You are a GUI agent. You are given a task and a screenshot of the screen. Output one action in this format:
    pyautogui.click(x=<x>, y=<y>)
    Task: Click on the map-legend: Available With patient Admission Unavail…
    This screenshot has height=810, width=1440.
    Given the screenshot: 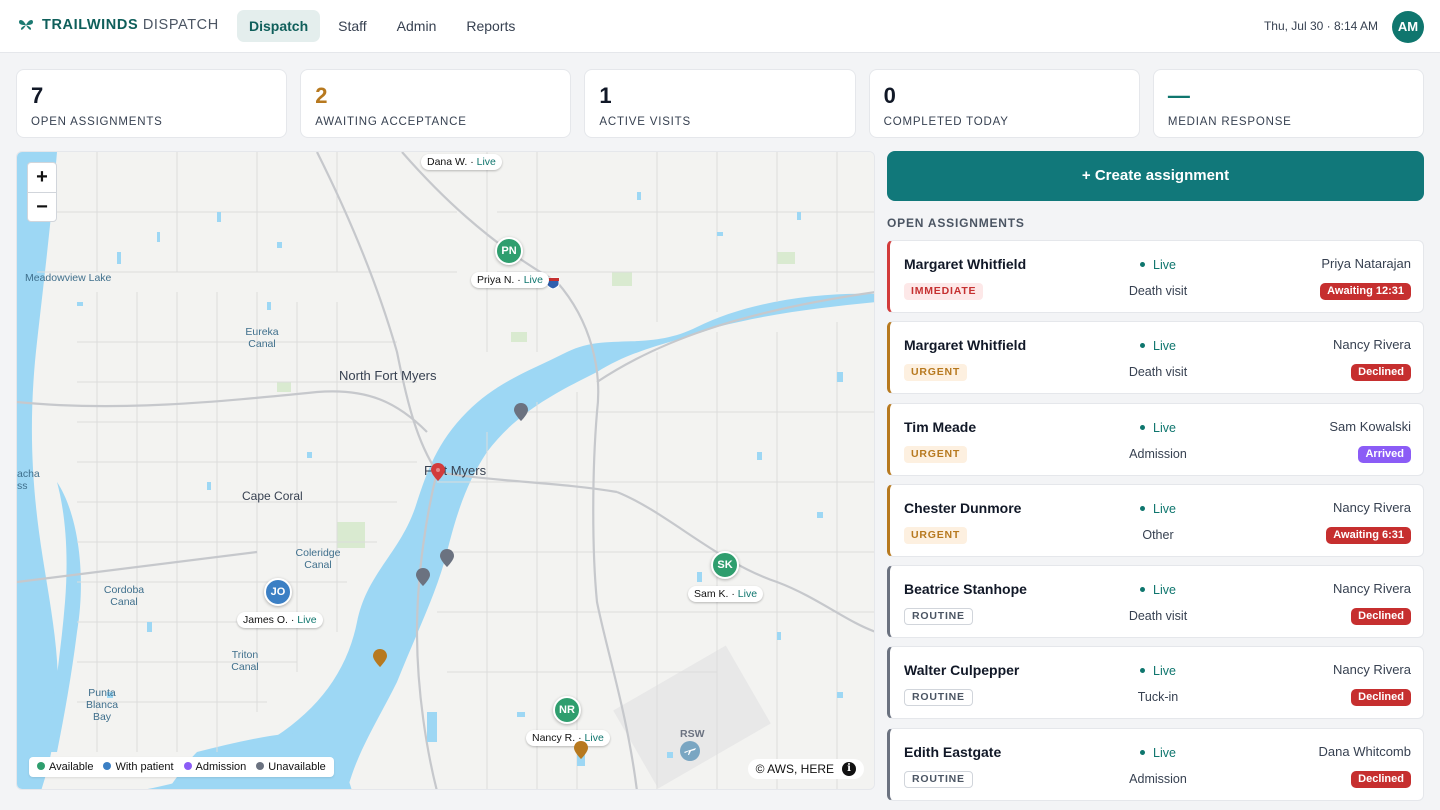 What is the action you would take?
    pyautogui.click(x=181, y=767)
    